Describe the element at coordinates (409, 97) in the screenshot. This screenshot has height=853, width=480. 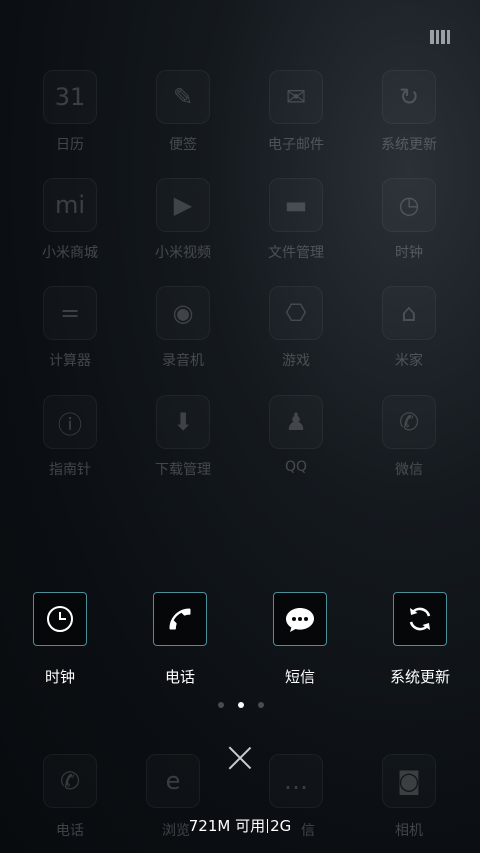
I see `update-icon: ↻` at that location.